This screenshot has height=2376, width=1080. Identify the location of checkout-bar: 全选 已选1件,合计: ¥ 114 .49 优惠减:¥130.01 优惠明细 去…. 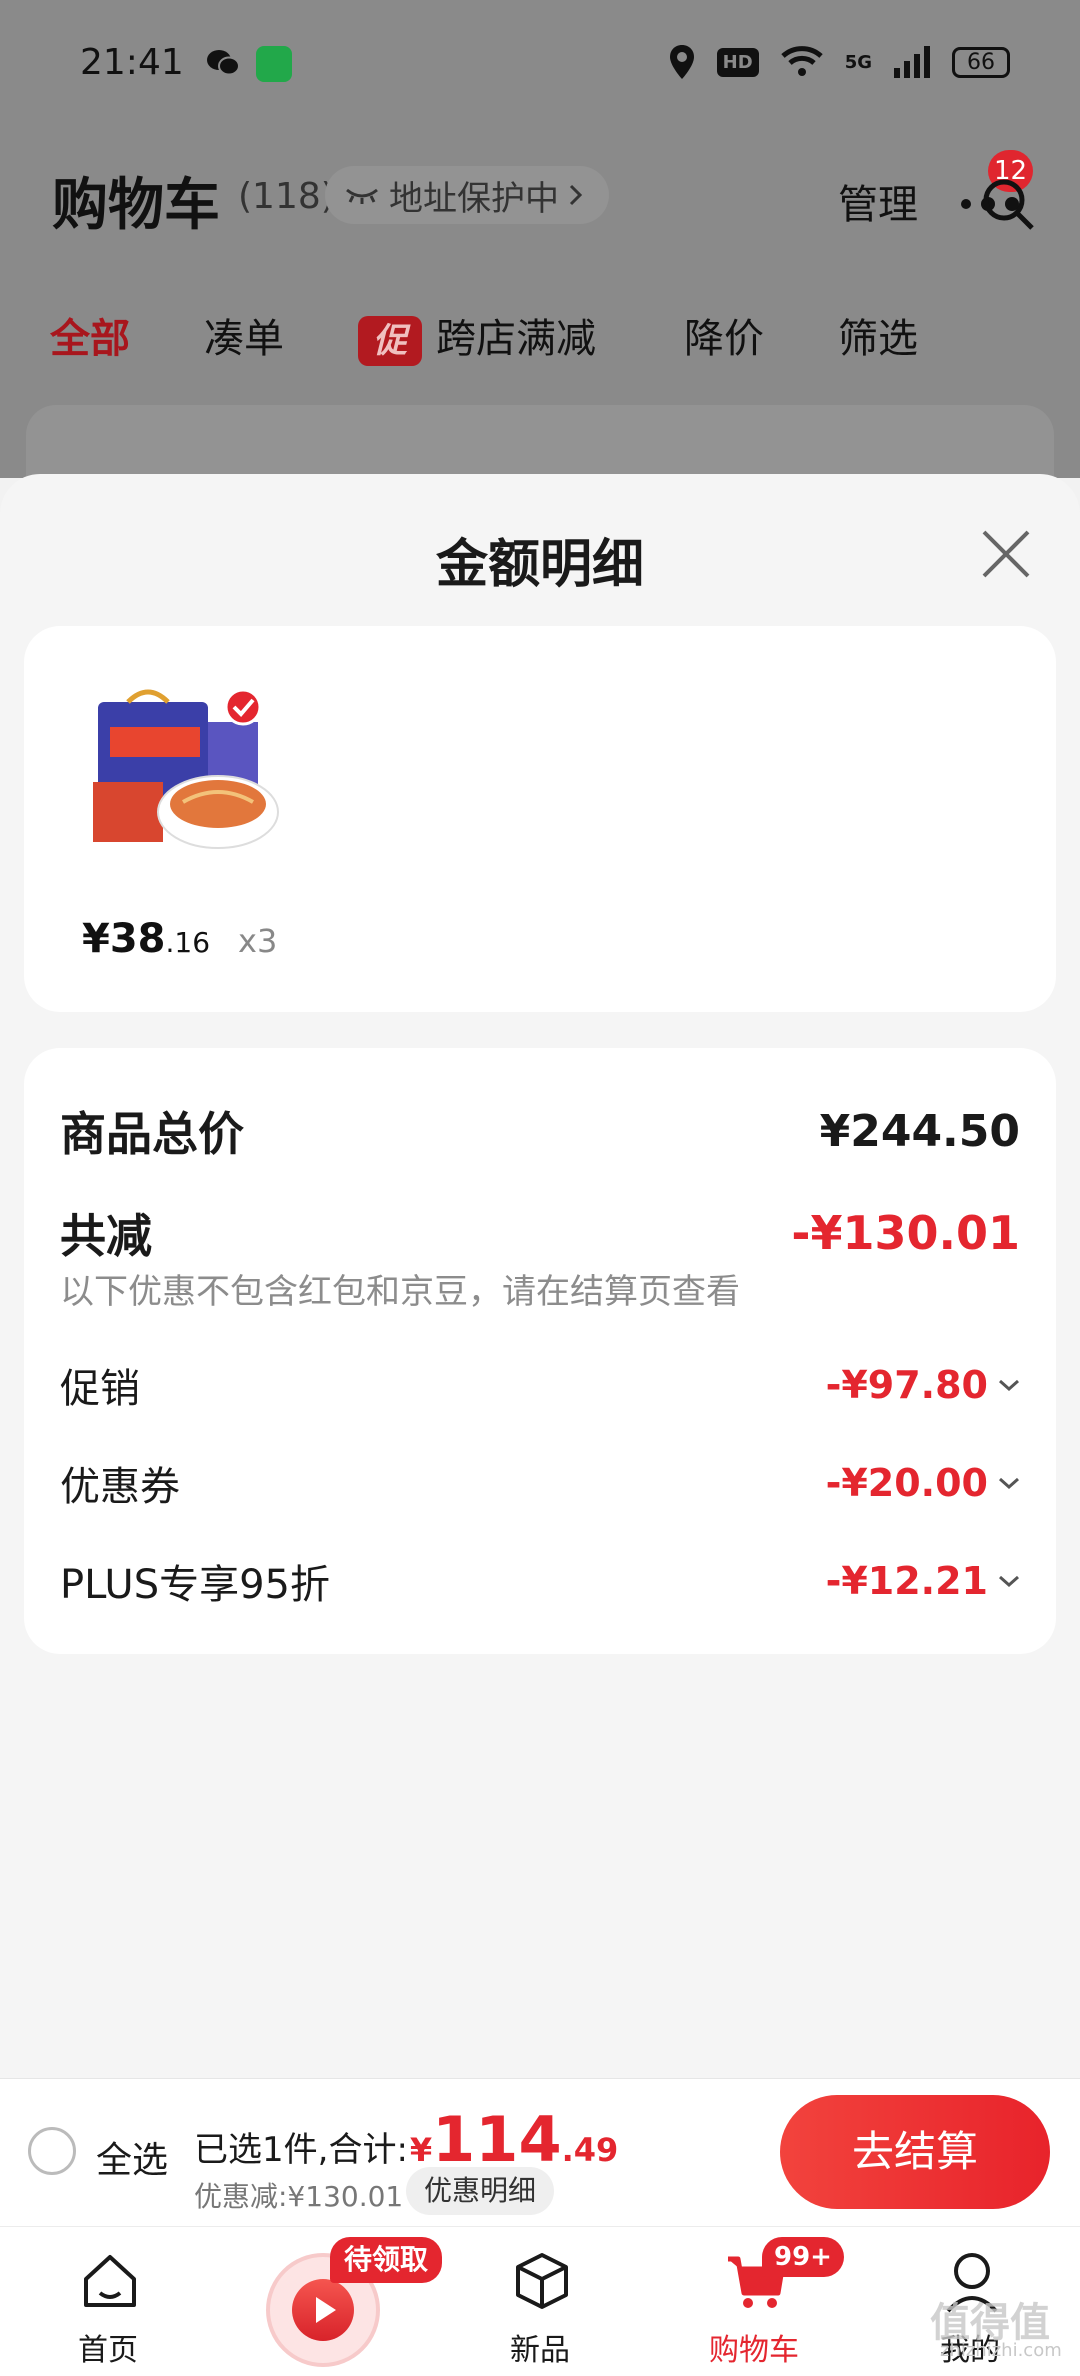
(540, 2152).